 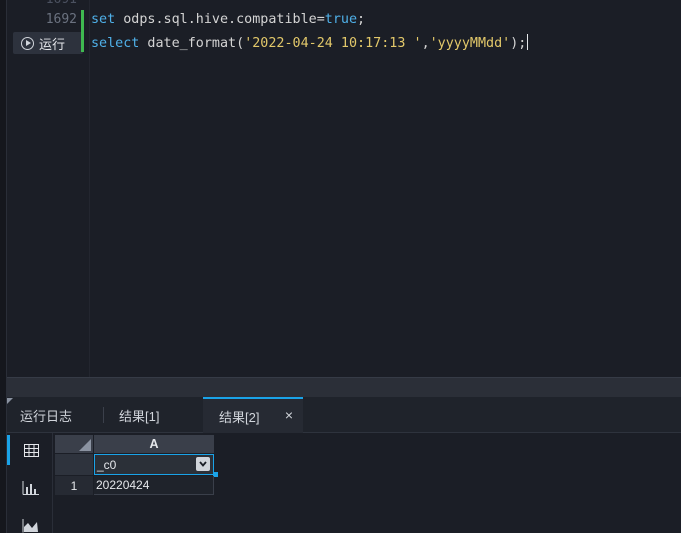 I want to click on tab-result-1: 结果[1], so click(x=139, y=415).